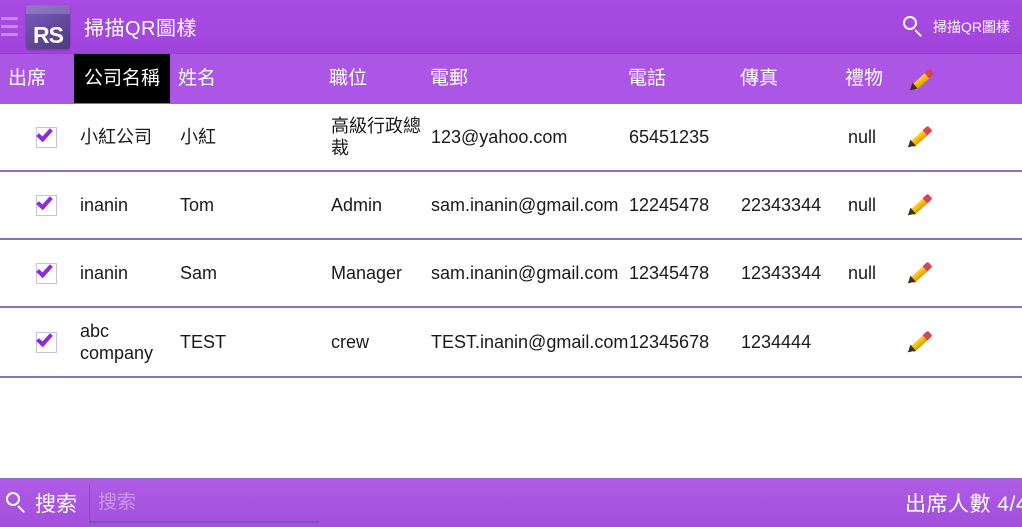  Describe the element at coordinates (140, 29) in the screenshot. I see `page-title: 掃描QR圖樣` at that location.